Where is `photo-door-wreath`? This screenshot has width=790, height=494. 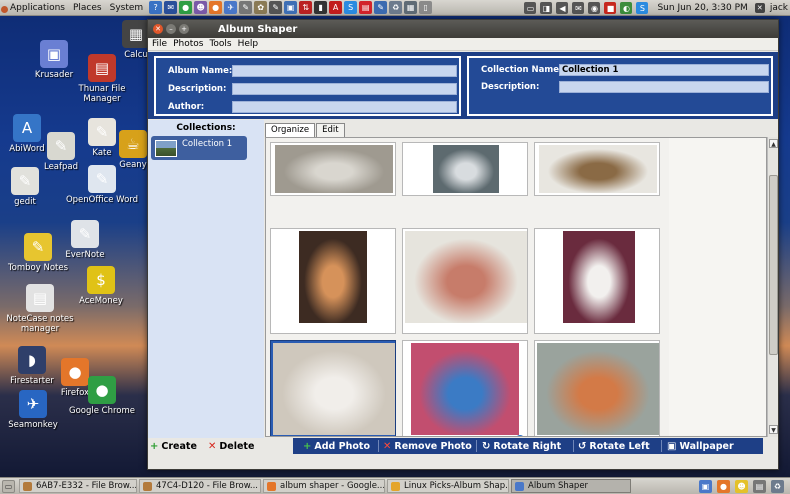 photo-door-wreath is located at coordinates (598, 169).